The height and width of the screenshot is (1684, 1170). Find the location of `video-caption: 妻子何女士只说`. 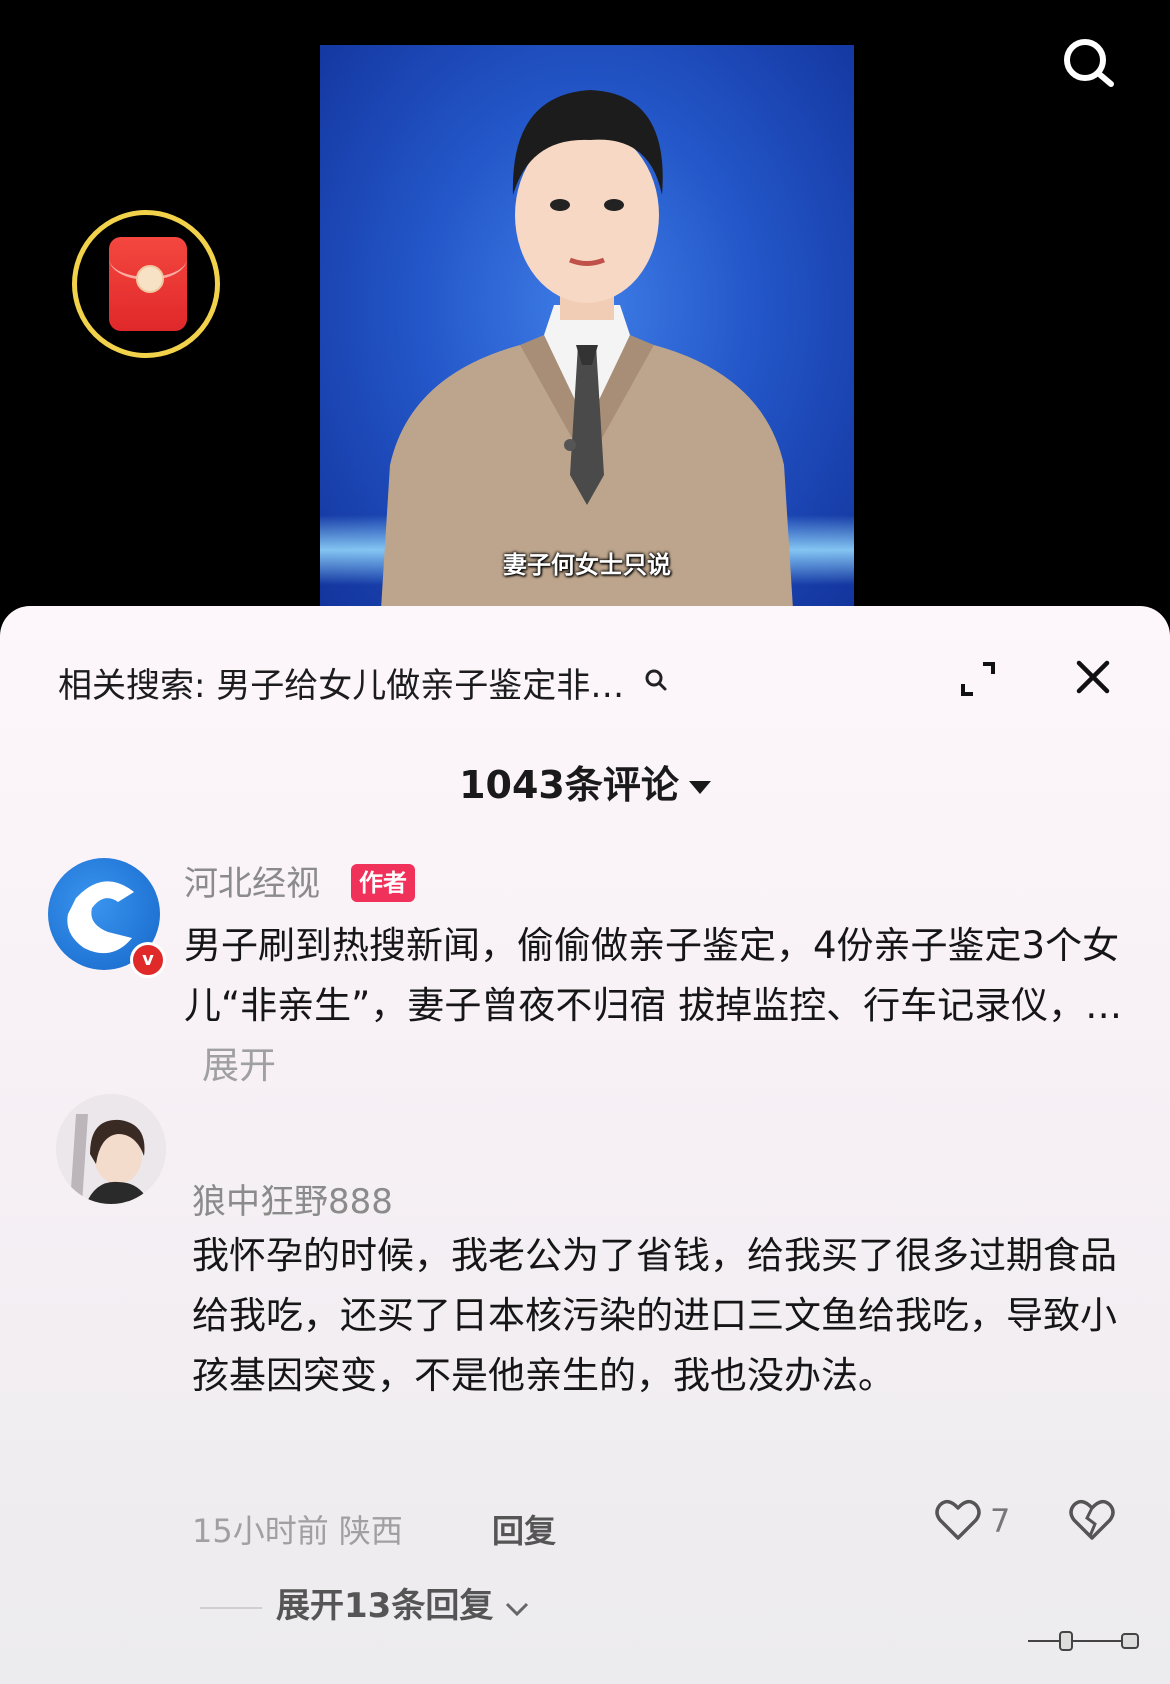

video-caption: 妻子何女士只说 is located at coordinates (587, 565).